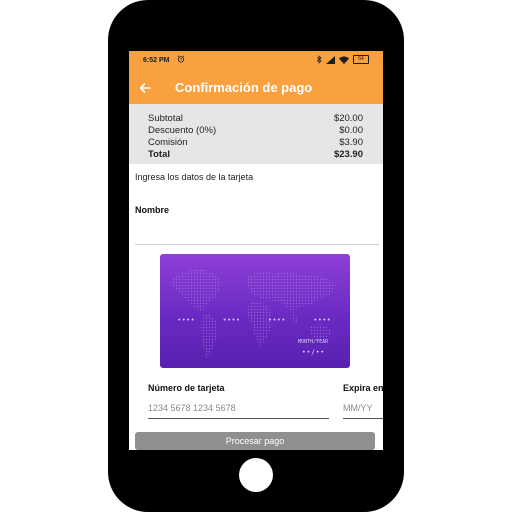  What do you see at coordinates (257, 230) in the screenshot?
I see `name-field` at bounding box center [257, 230].